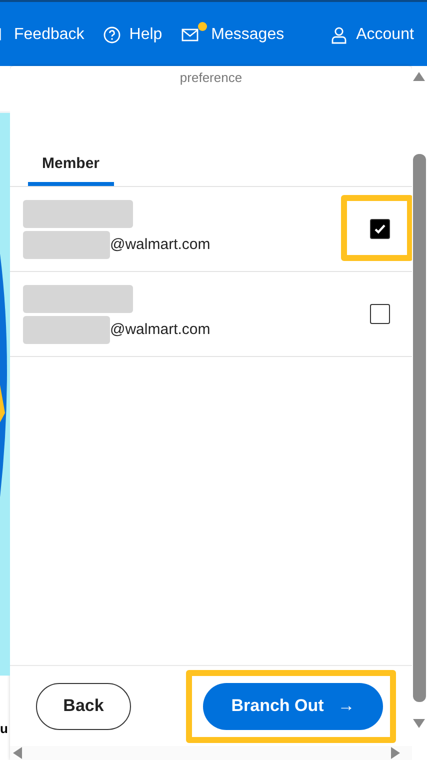  What do you see at coordinates (112, 35) in the screenshot?
I see `help-icon` at bounding box center [112, 35].